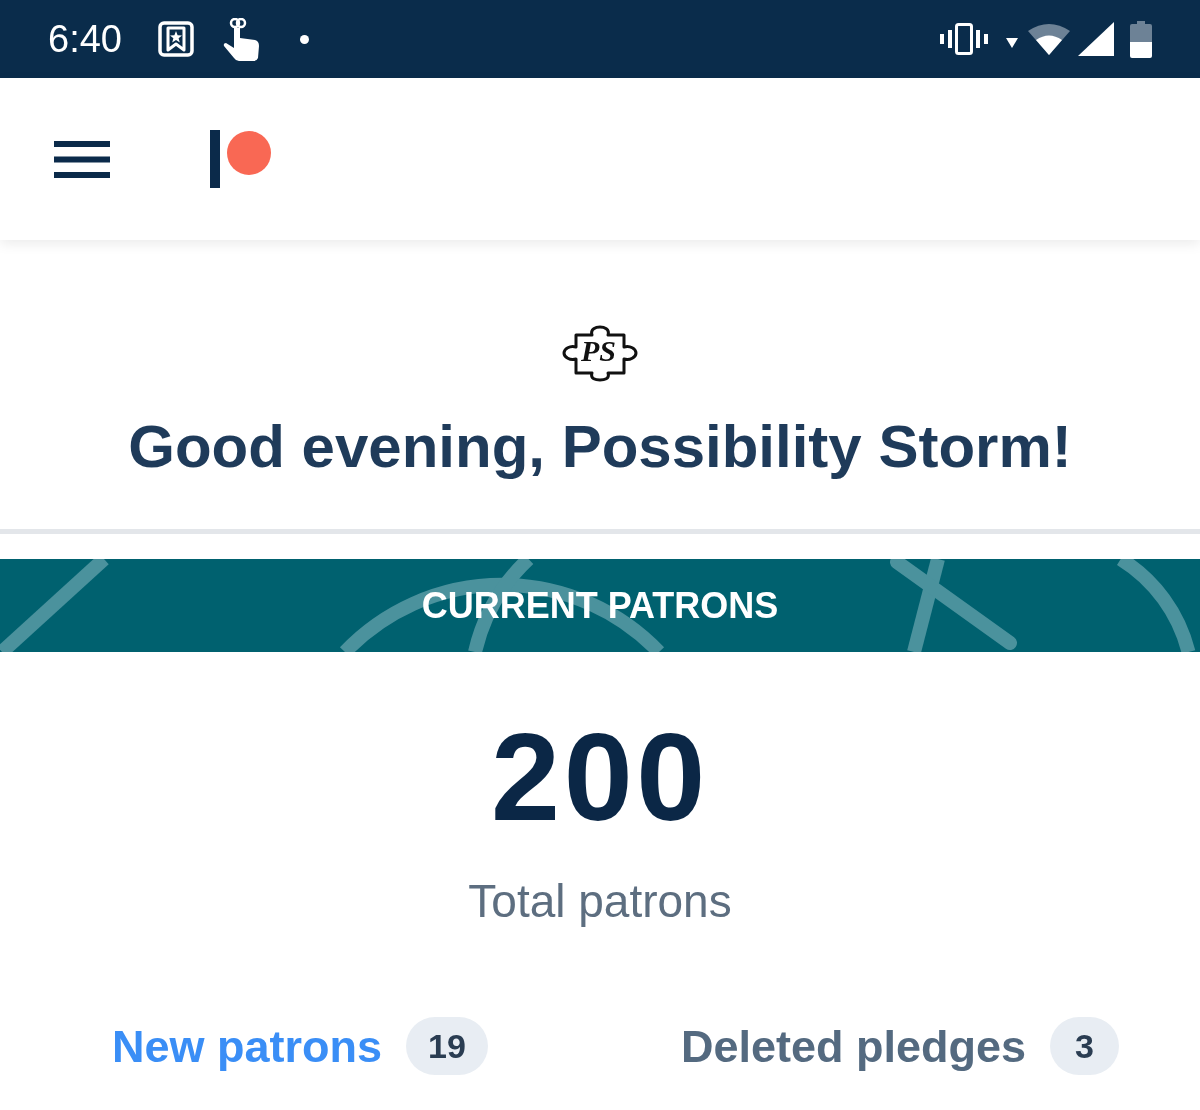  What do you see at coordinates (247, 1046) in the screenshot?
I see `tab-link: New patrons` at bounding box center [247, 1046].